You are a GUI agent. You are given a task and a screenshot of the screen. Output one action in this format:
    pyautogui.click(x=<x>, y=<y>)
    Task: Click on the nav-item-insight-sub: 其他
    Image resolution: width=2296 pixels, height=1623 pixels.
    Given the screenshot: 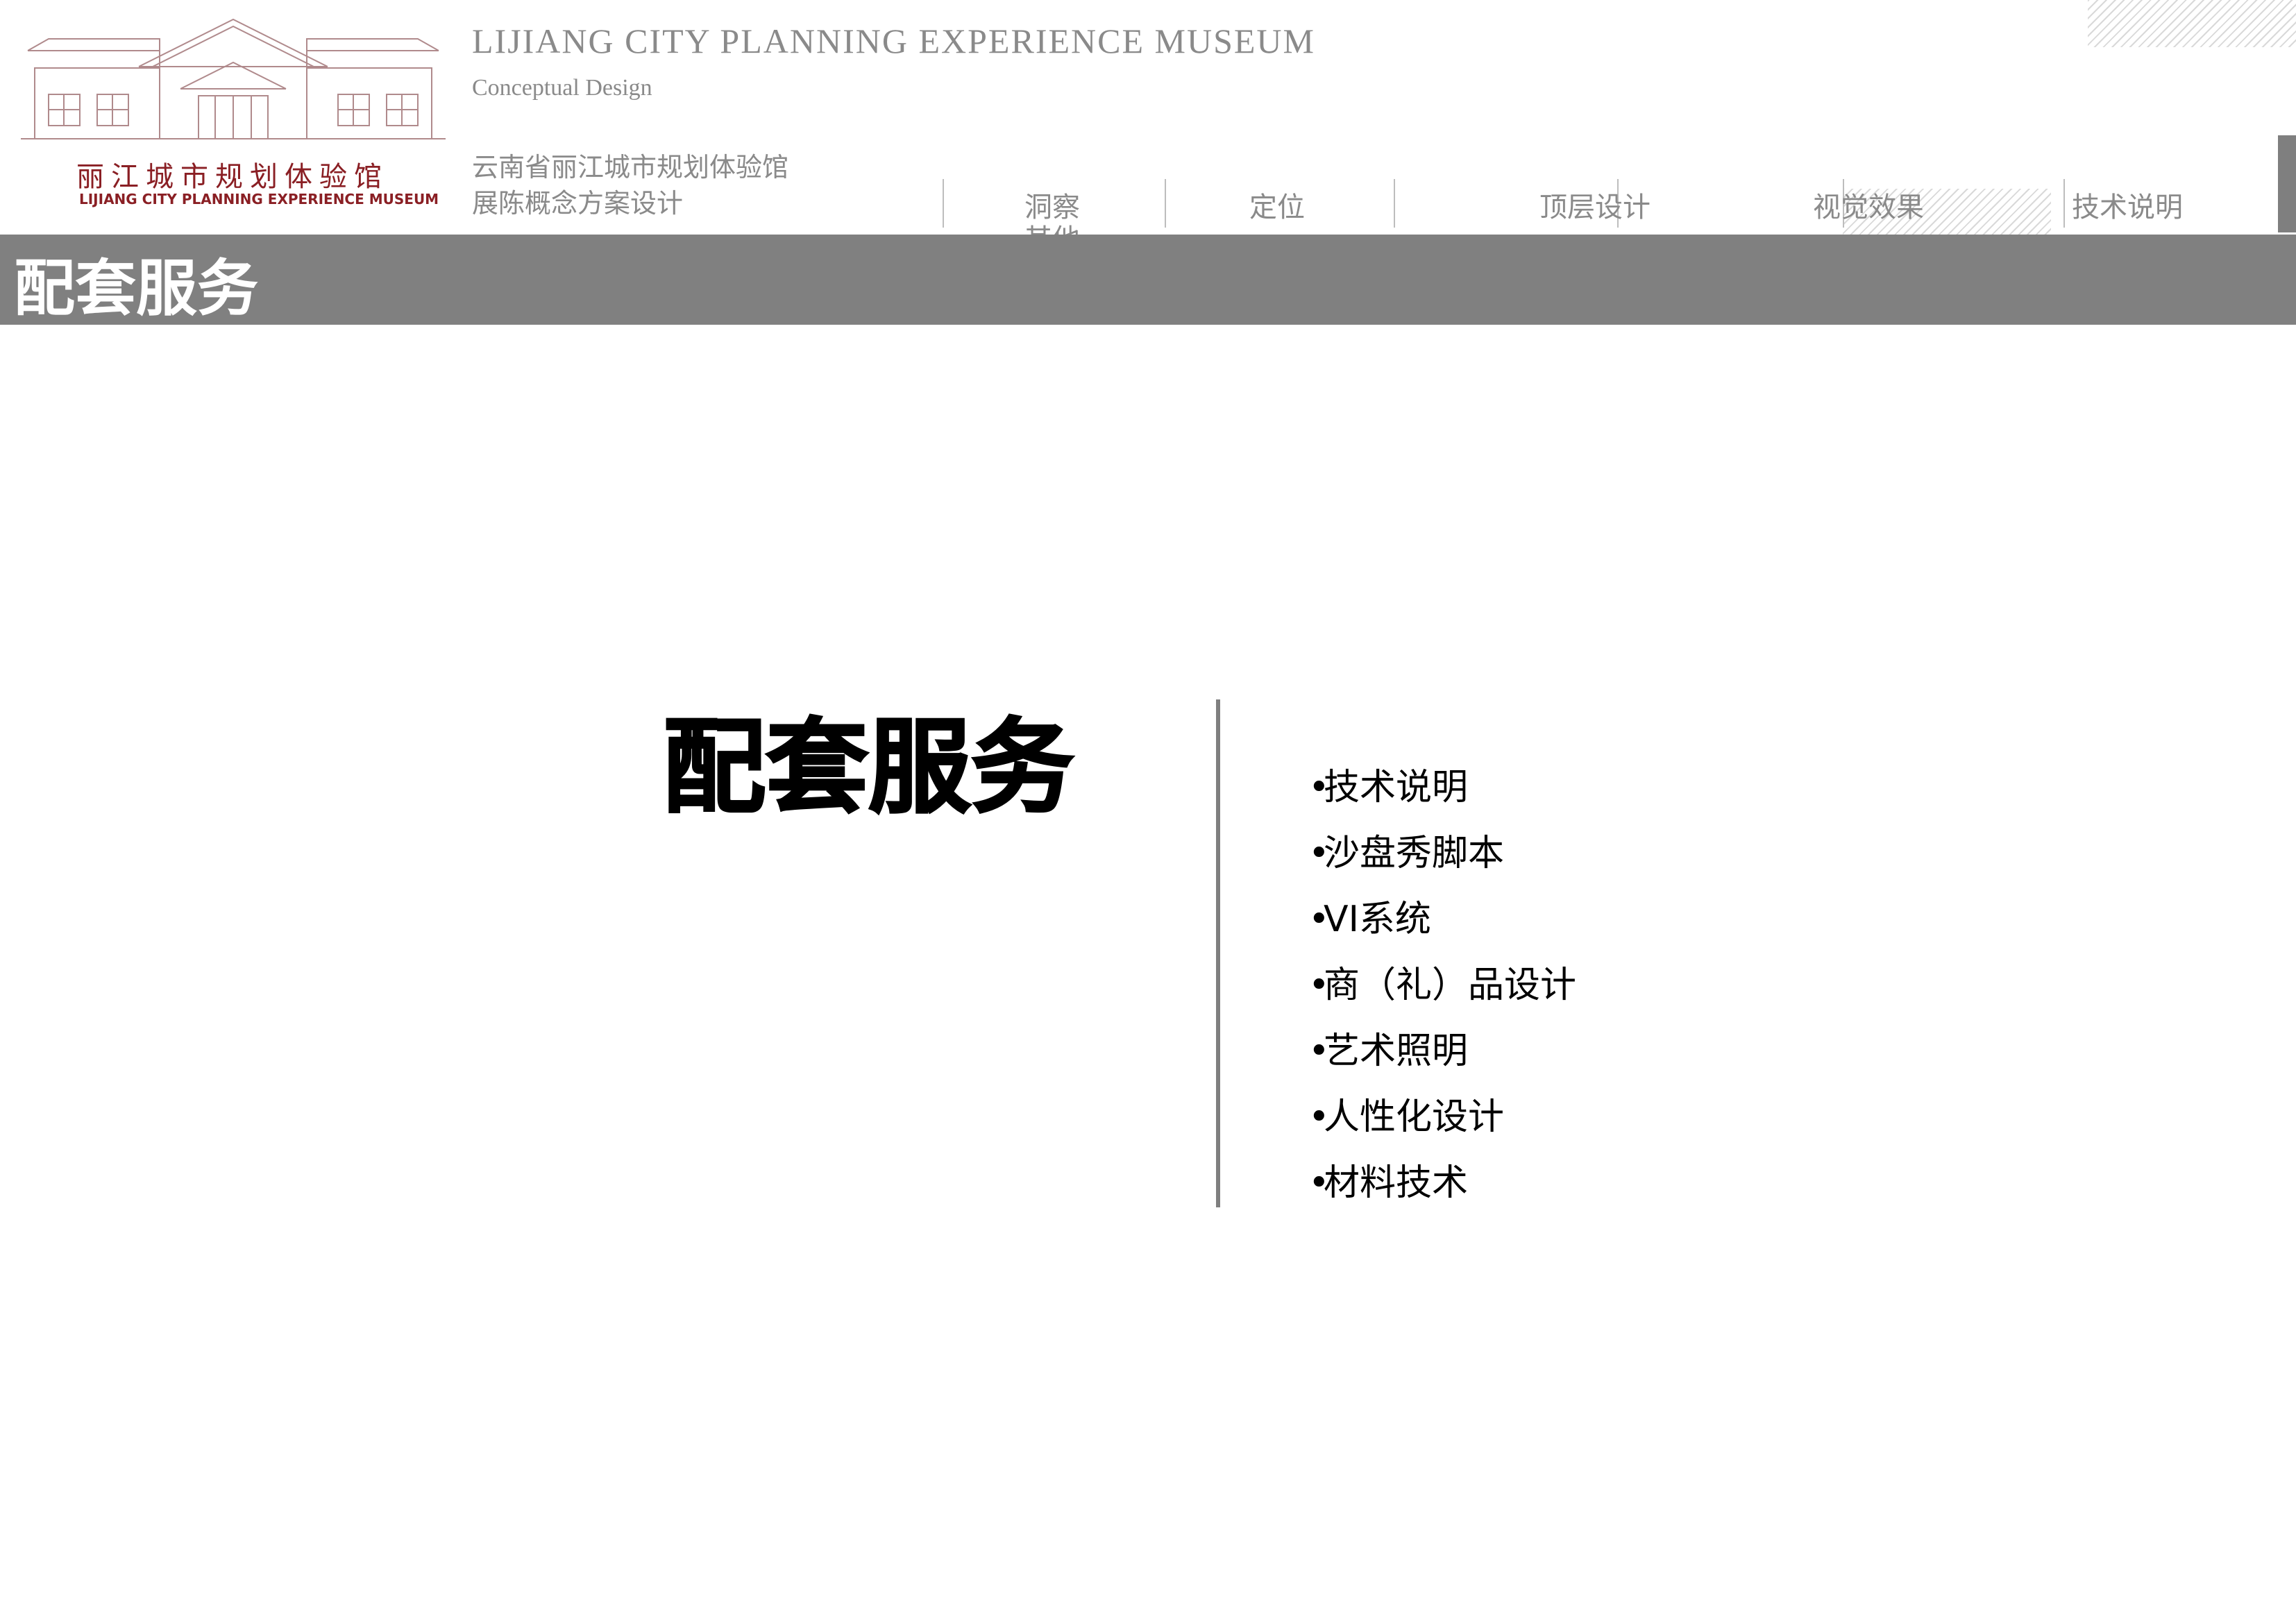 What is the action you would take?
    pyautogui.click(x=1052, y=226)
    